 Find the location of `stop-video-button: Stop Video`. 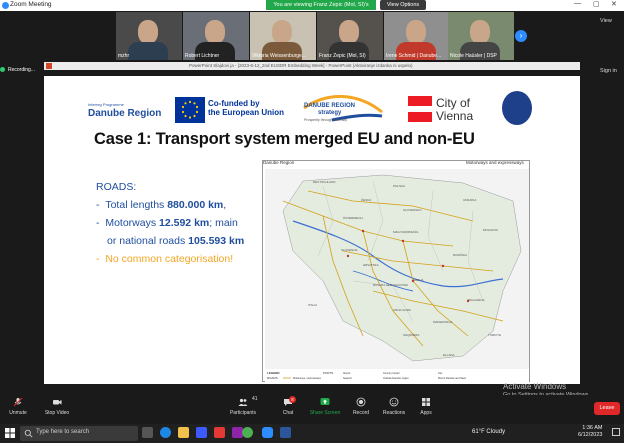

stop-video-button: Stop Video is located at coordinates (57, 406).